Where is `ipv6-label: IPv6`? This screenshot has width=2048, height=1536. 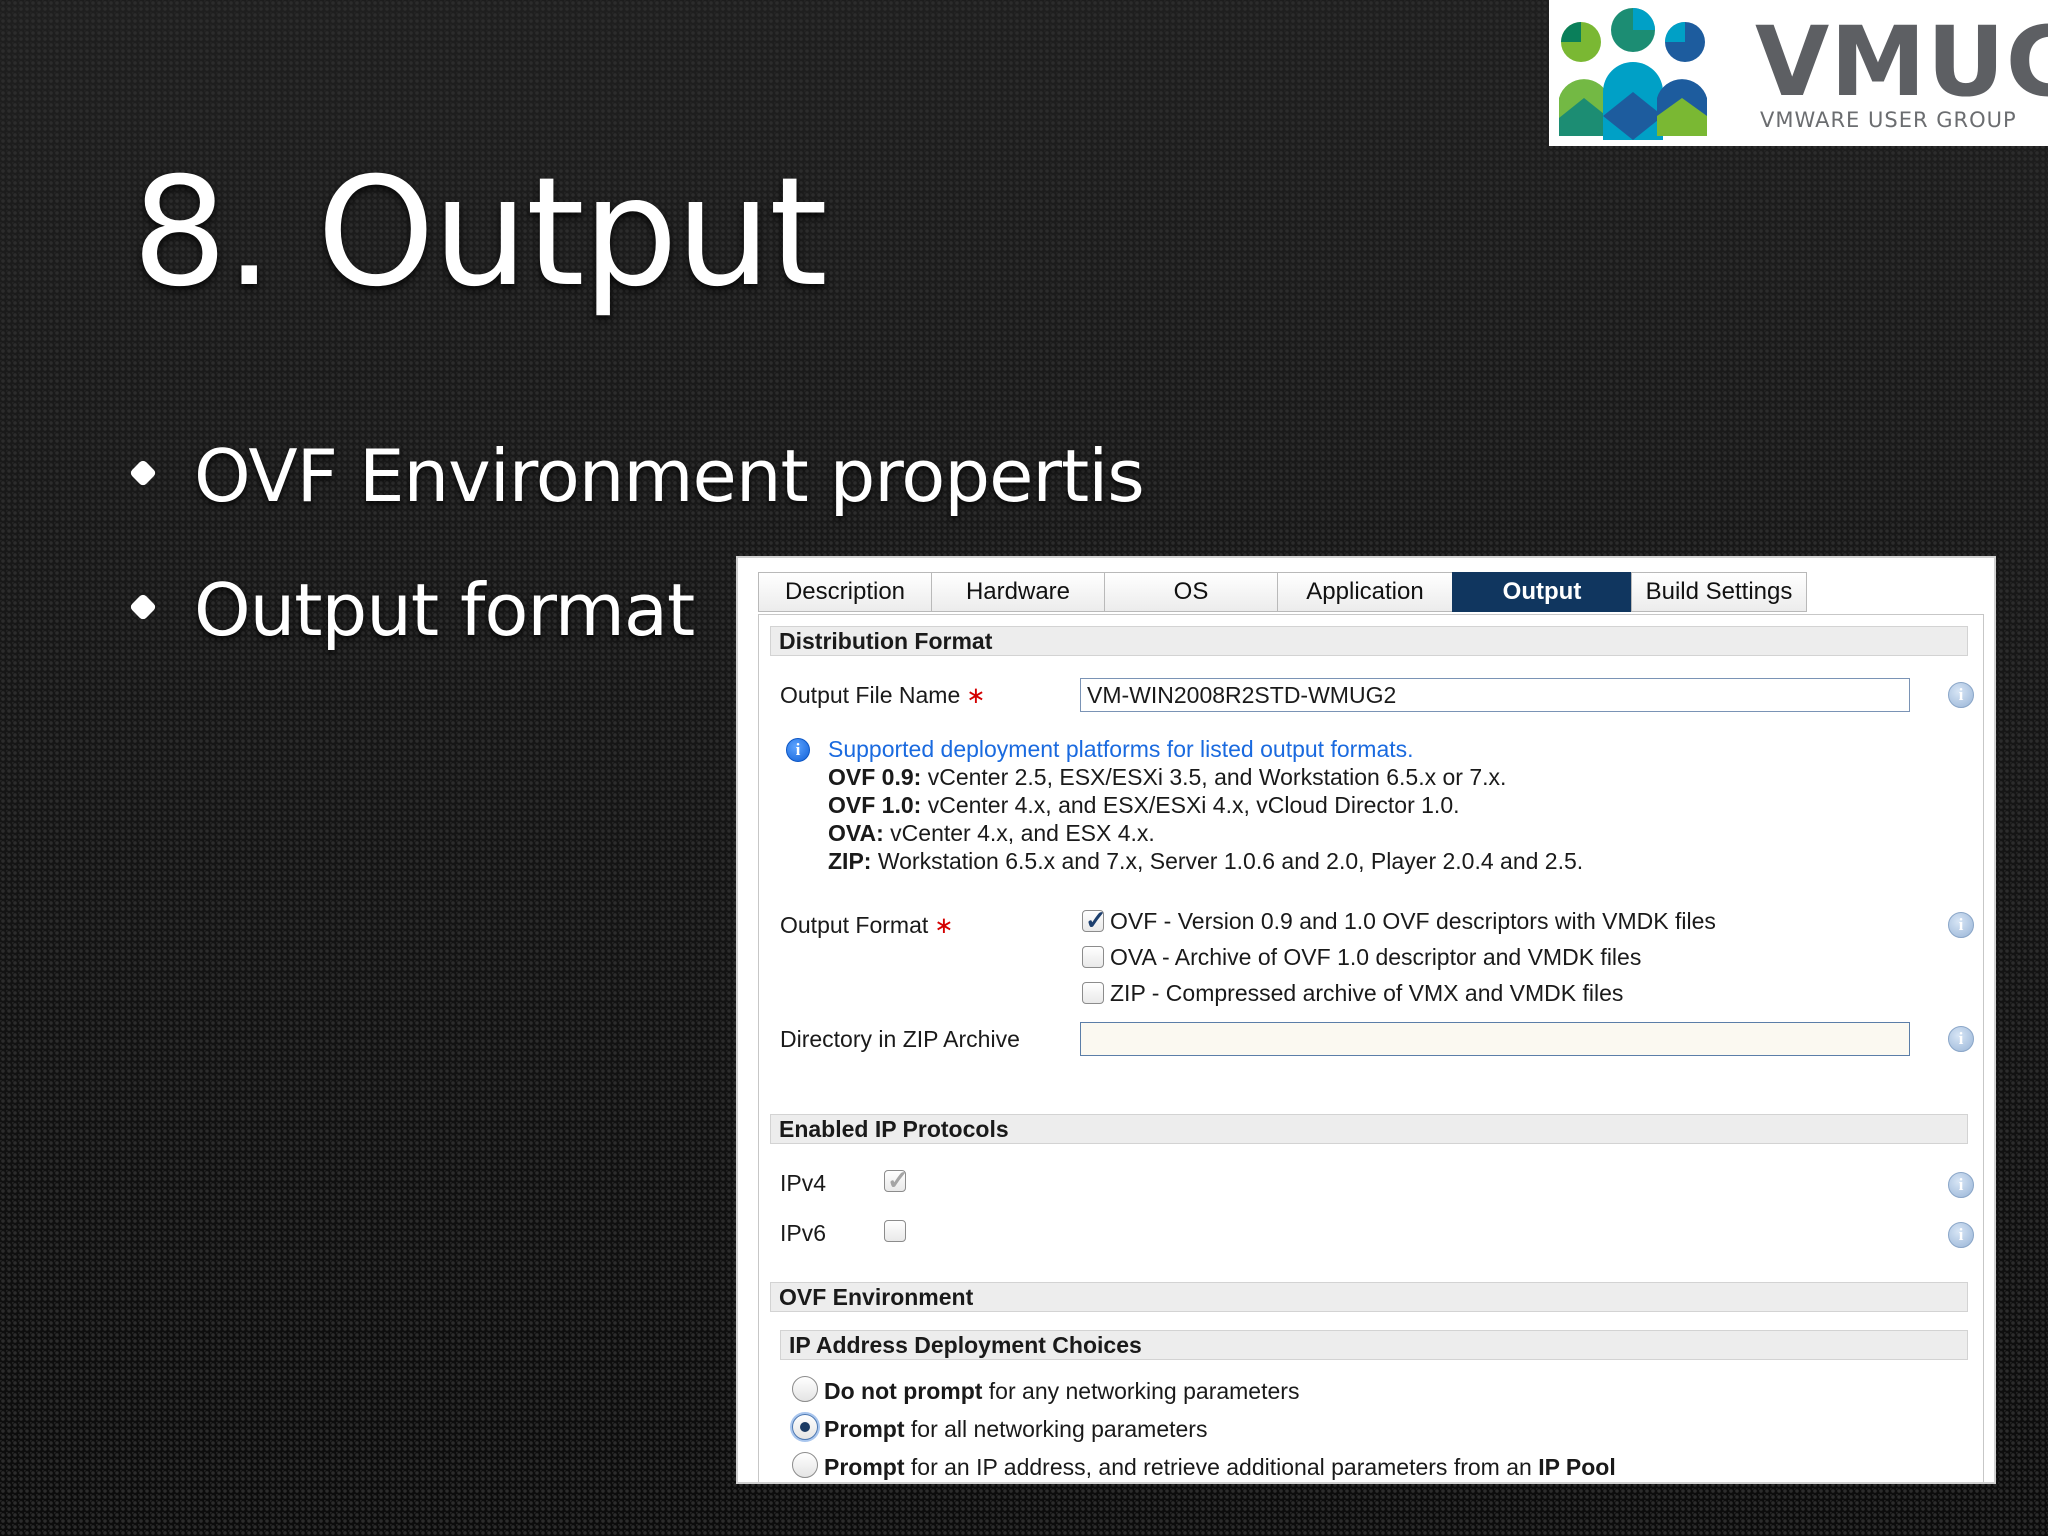 ipv6-label: IPv6 is located at coordinates (803, 1233).